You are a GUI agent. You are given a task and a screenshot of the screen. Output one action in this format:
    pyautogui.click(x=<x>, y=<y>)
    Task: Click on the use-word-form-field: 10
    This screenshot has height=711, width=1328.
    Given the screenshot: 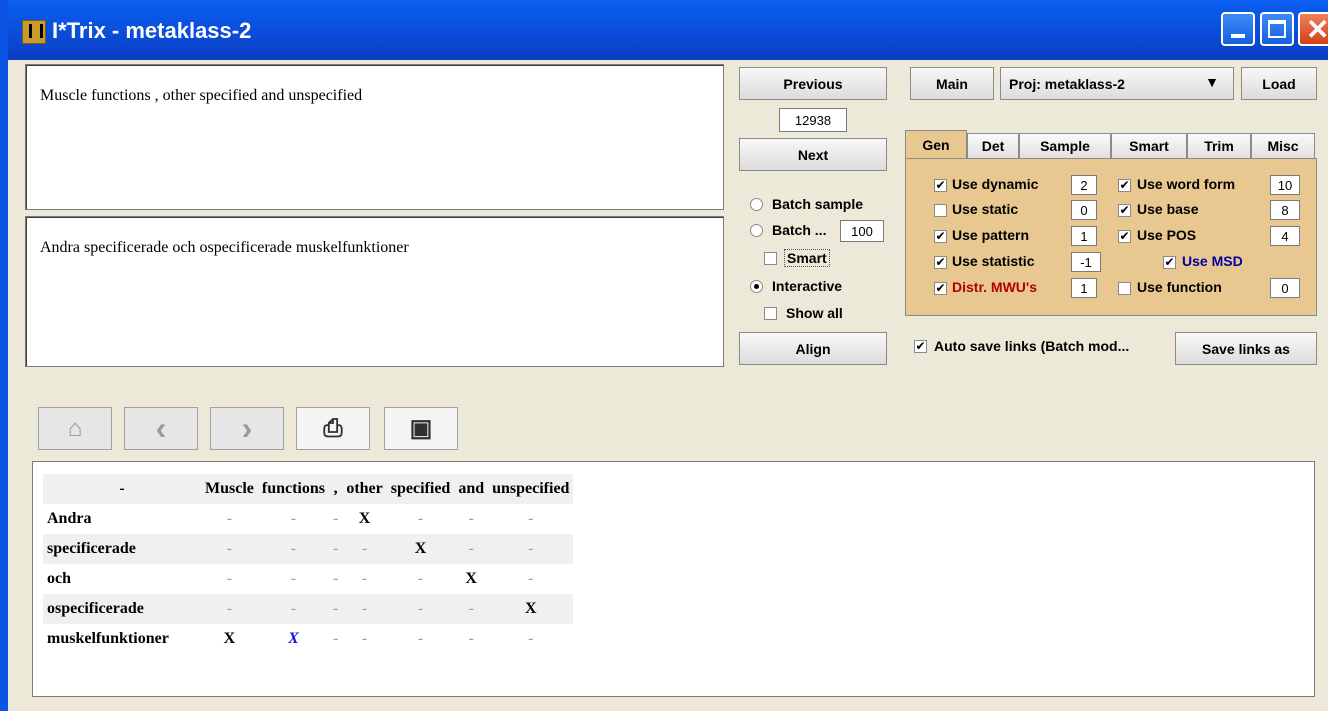 What is the action you would take?
    pyautogui.click(x=1285, y=185)
    